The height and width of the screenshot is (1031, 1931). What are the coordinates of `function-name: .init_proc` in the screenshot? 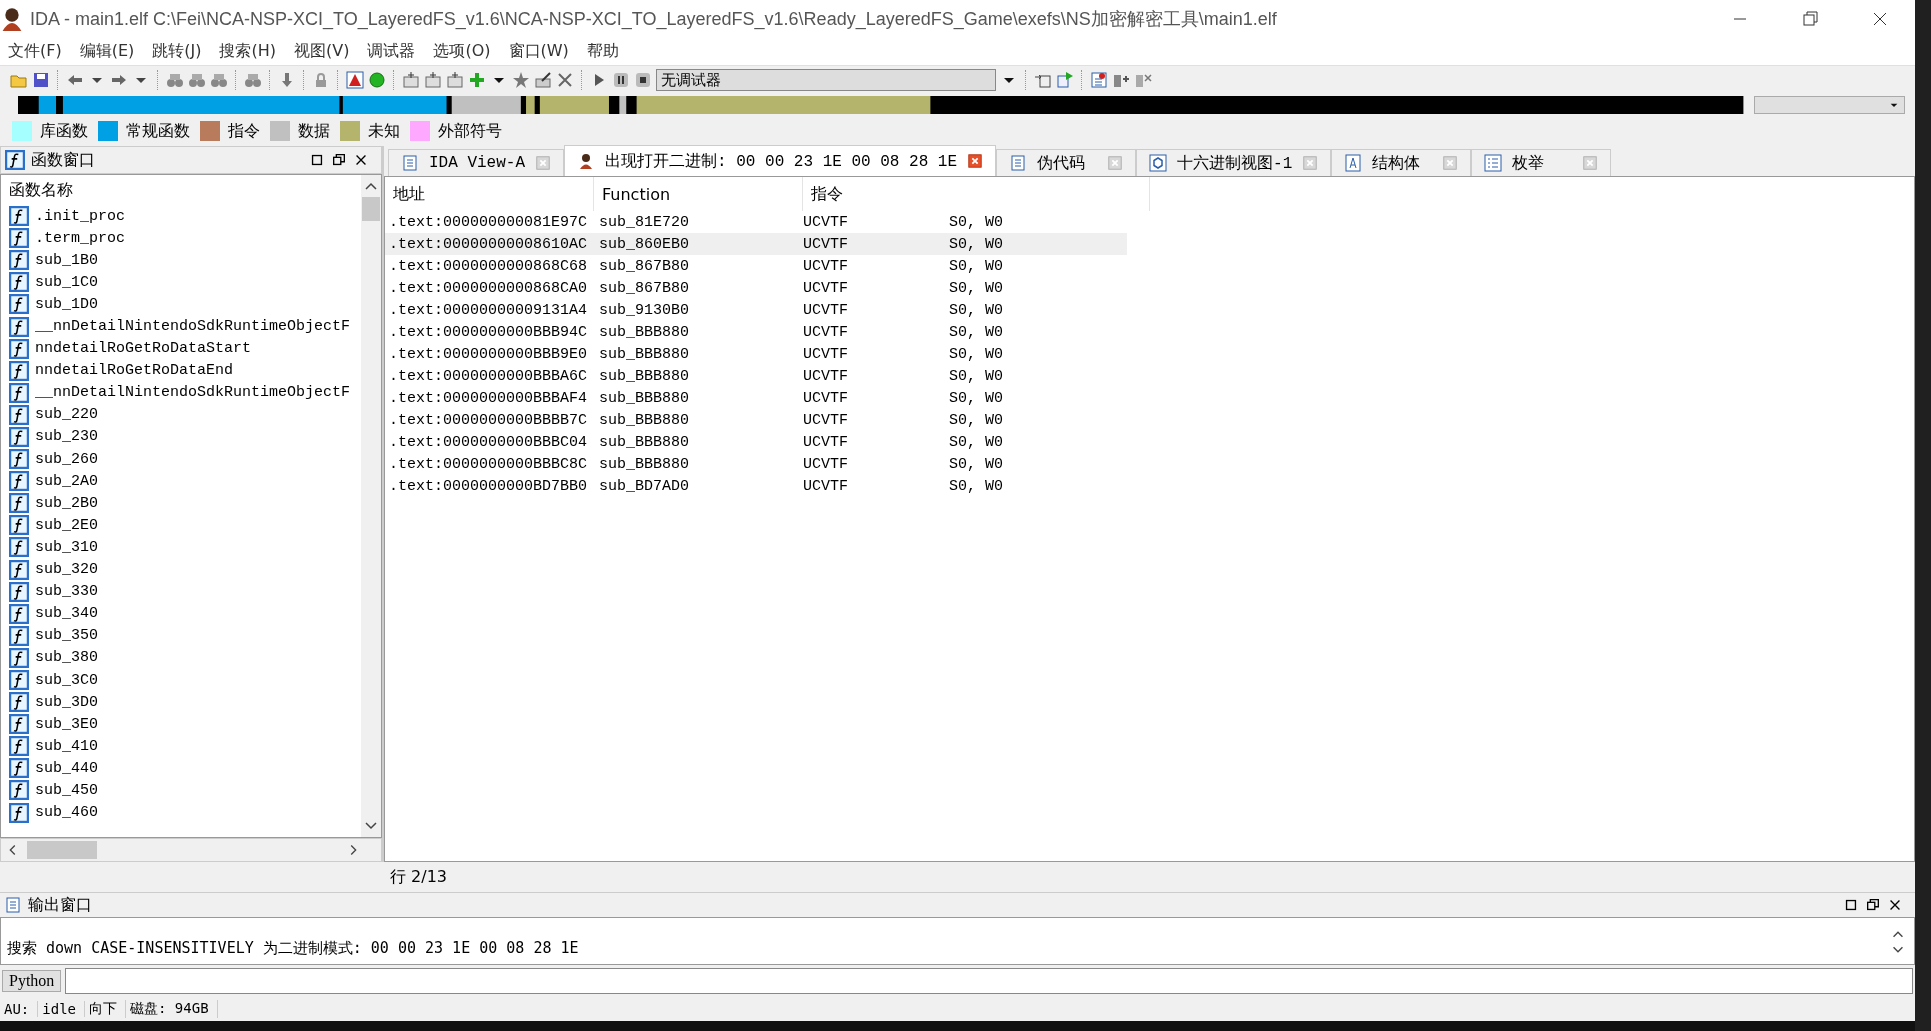 It's located at (80, 216).